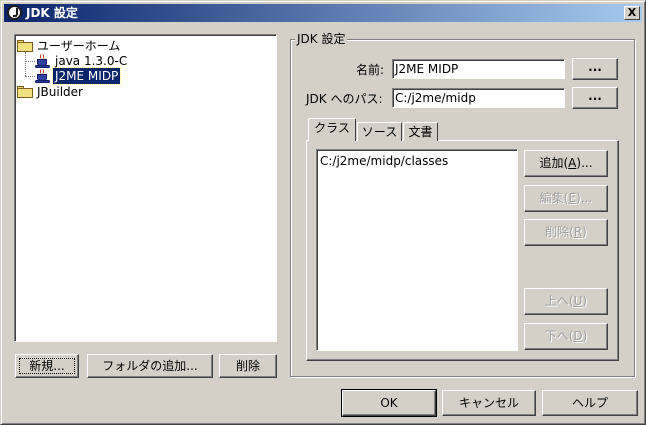  Describe the element at coordinates (91, 61) in the screenshot. I see `tree-item-label: java 1.3.0-C` at that location.